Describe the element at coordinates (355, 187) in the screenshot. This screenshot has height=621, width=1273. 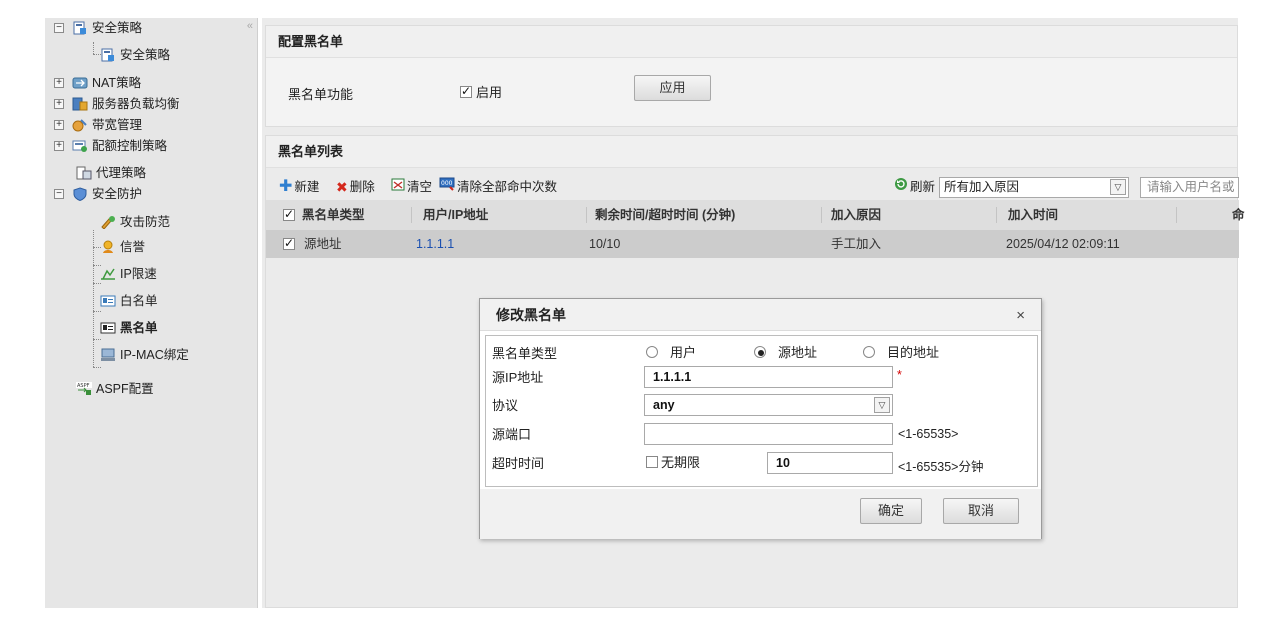
I see `delete-button: ✖ 删除` at that location.